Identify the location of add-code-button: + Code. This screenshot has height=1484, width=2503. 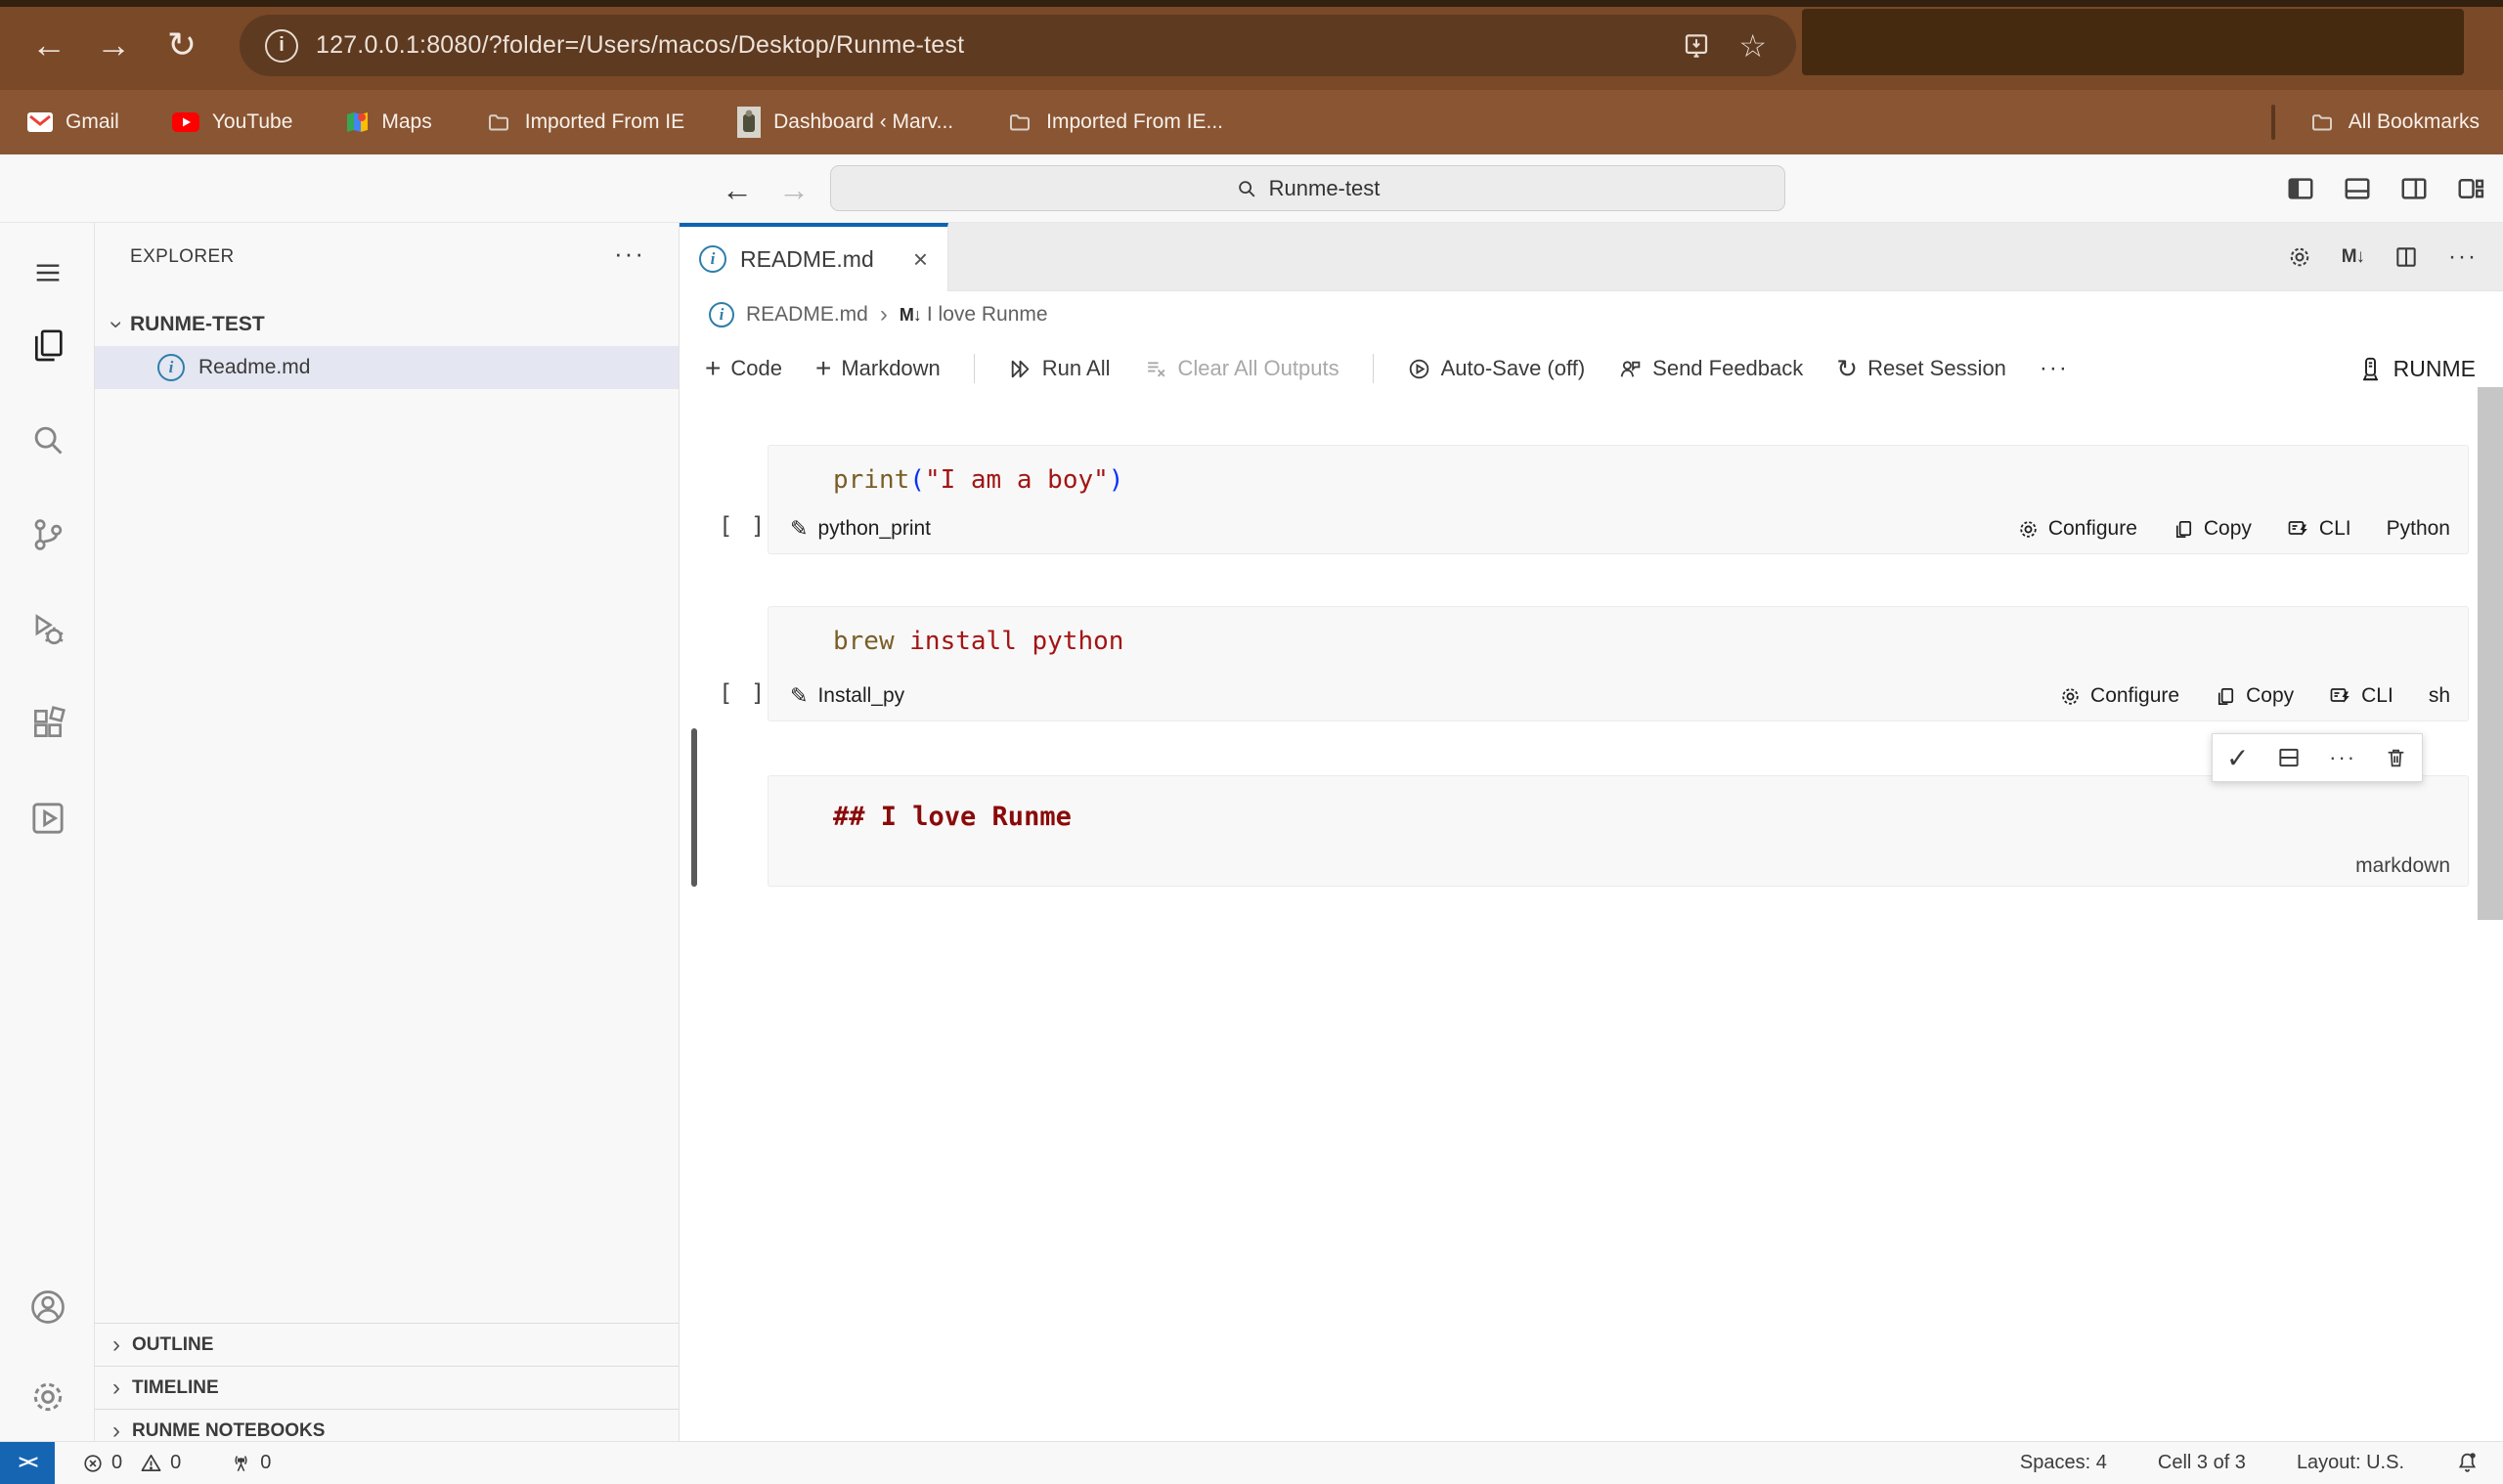
(743, 368).